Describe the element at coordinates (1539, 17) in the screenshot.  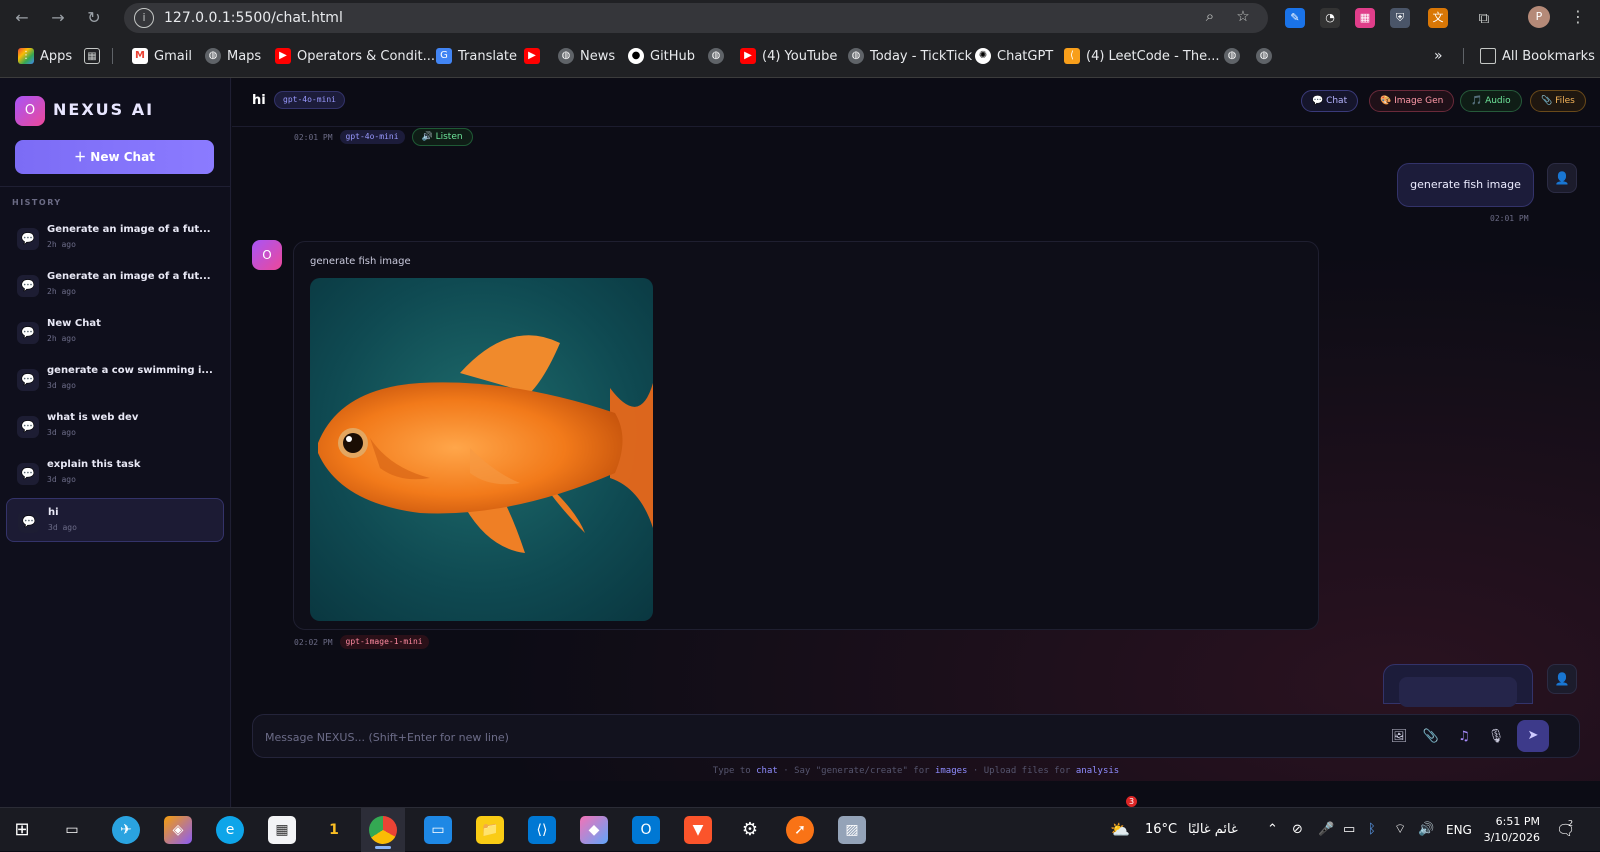
I see `profile-avatar: P` at that location.